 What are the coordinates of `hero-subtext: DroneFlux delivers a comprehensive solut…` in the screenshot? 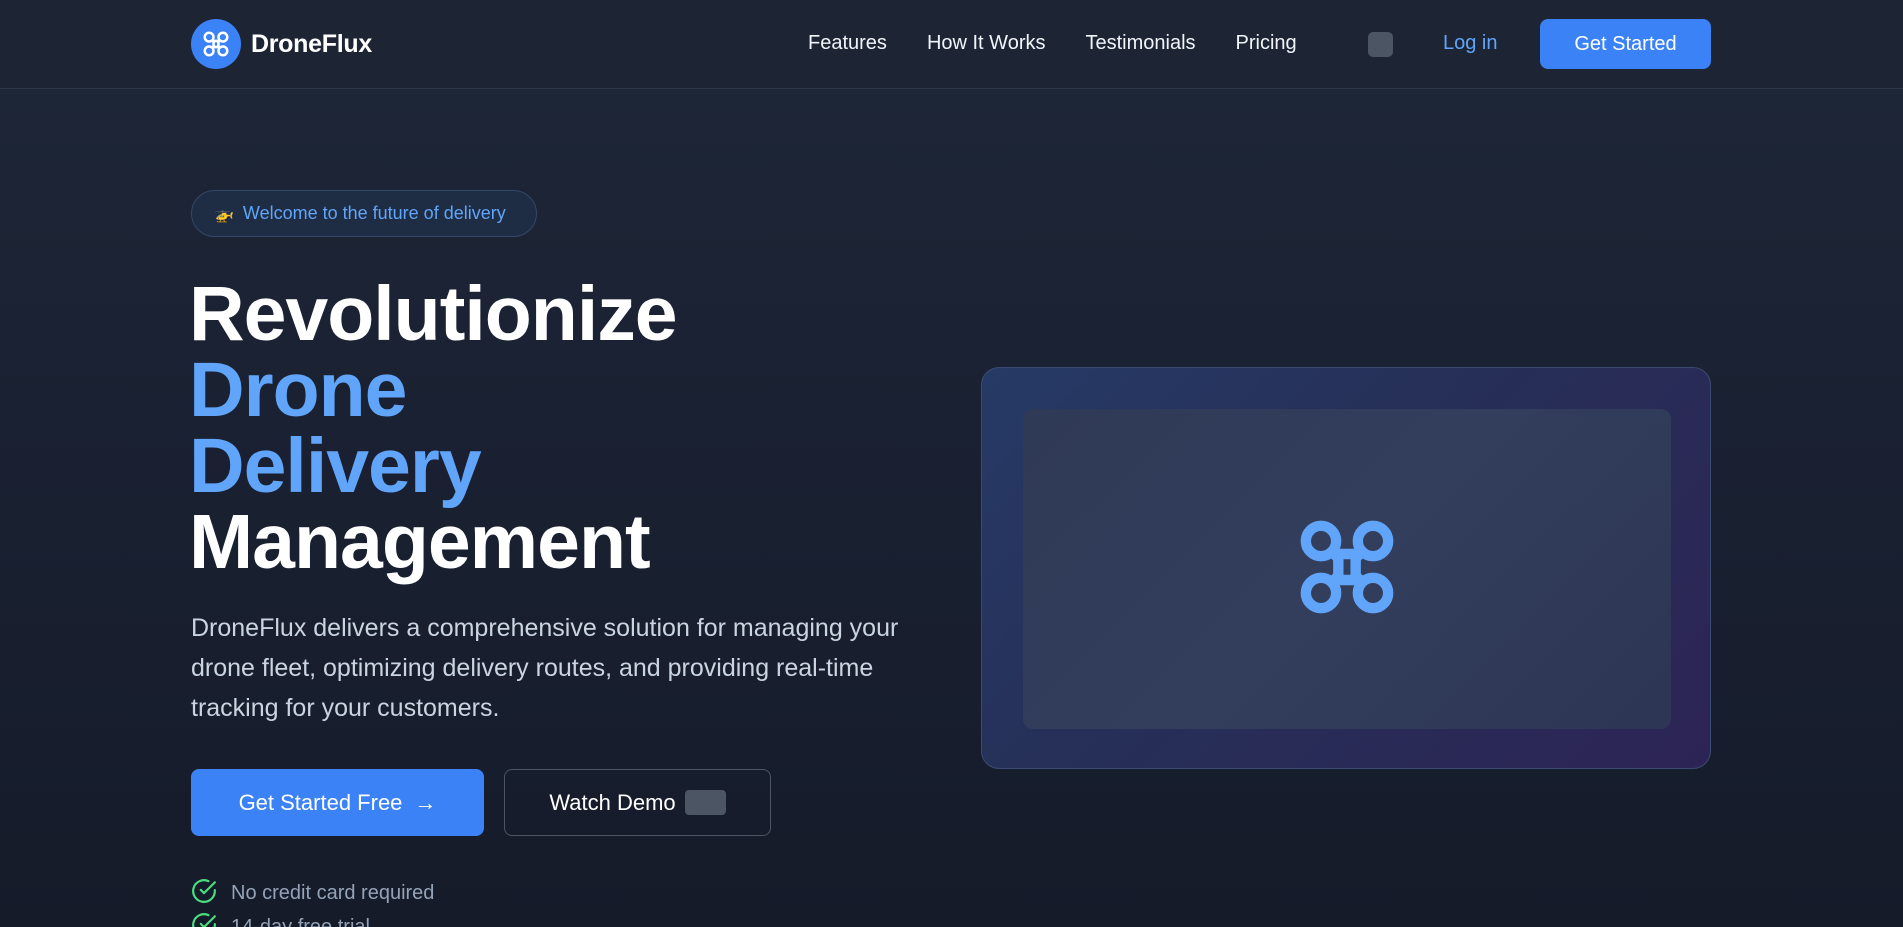 It's located at (545, 668).